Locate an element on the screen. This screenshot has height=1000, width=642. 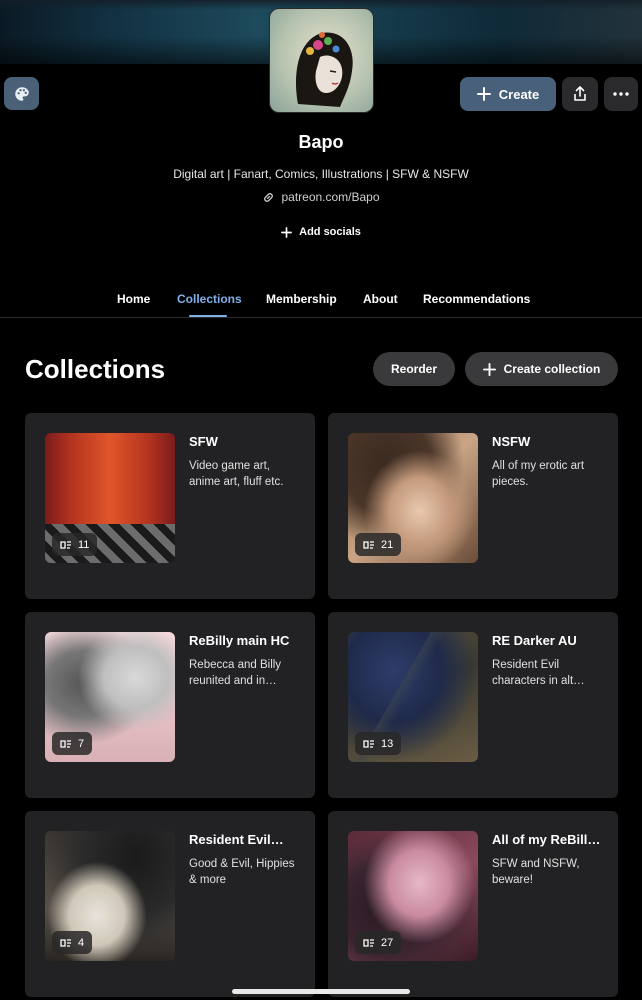
post-count-badge: 7 is located at coordinates (72, 743).